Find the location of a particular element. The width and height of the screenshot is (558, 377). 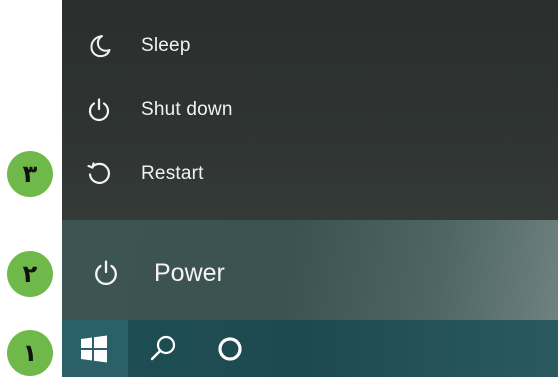

taskbar is located at coordinates (310, 348).